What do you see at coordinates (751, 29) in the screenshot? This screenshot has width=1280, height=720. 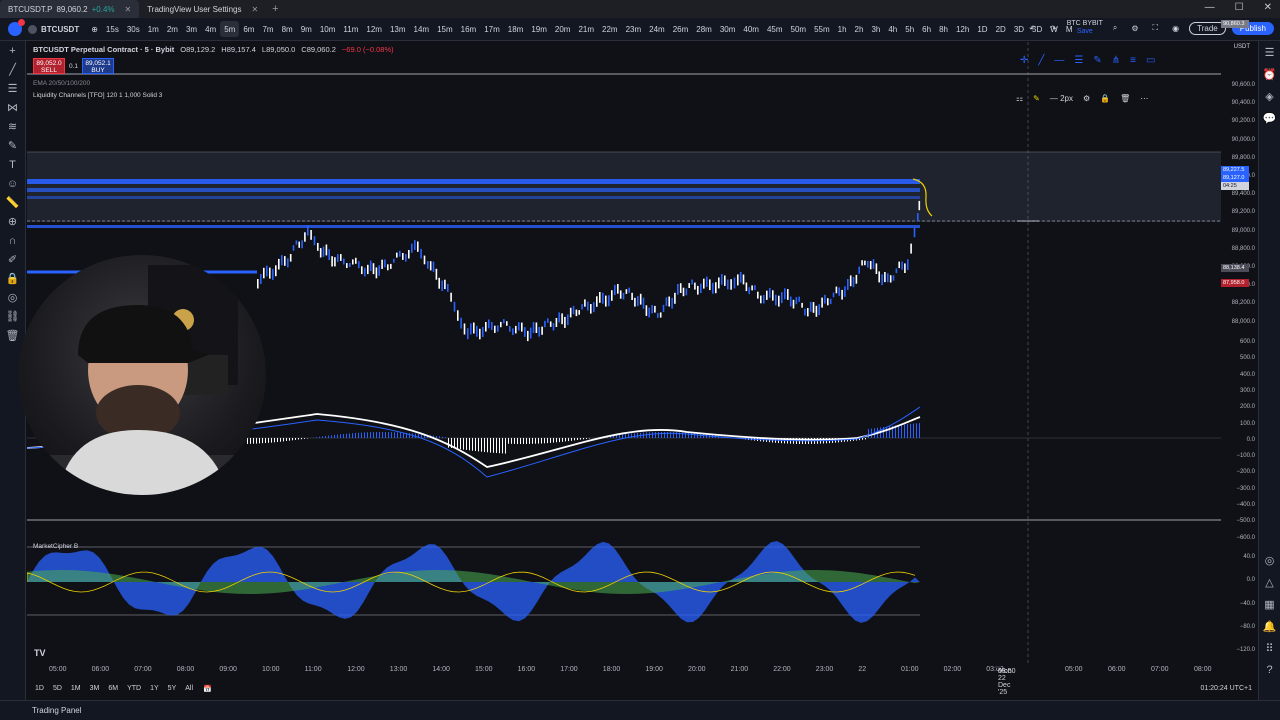 I see `interval-40m: 40m` at bounding box center [751, 29].